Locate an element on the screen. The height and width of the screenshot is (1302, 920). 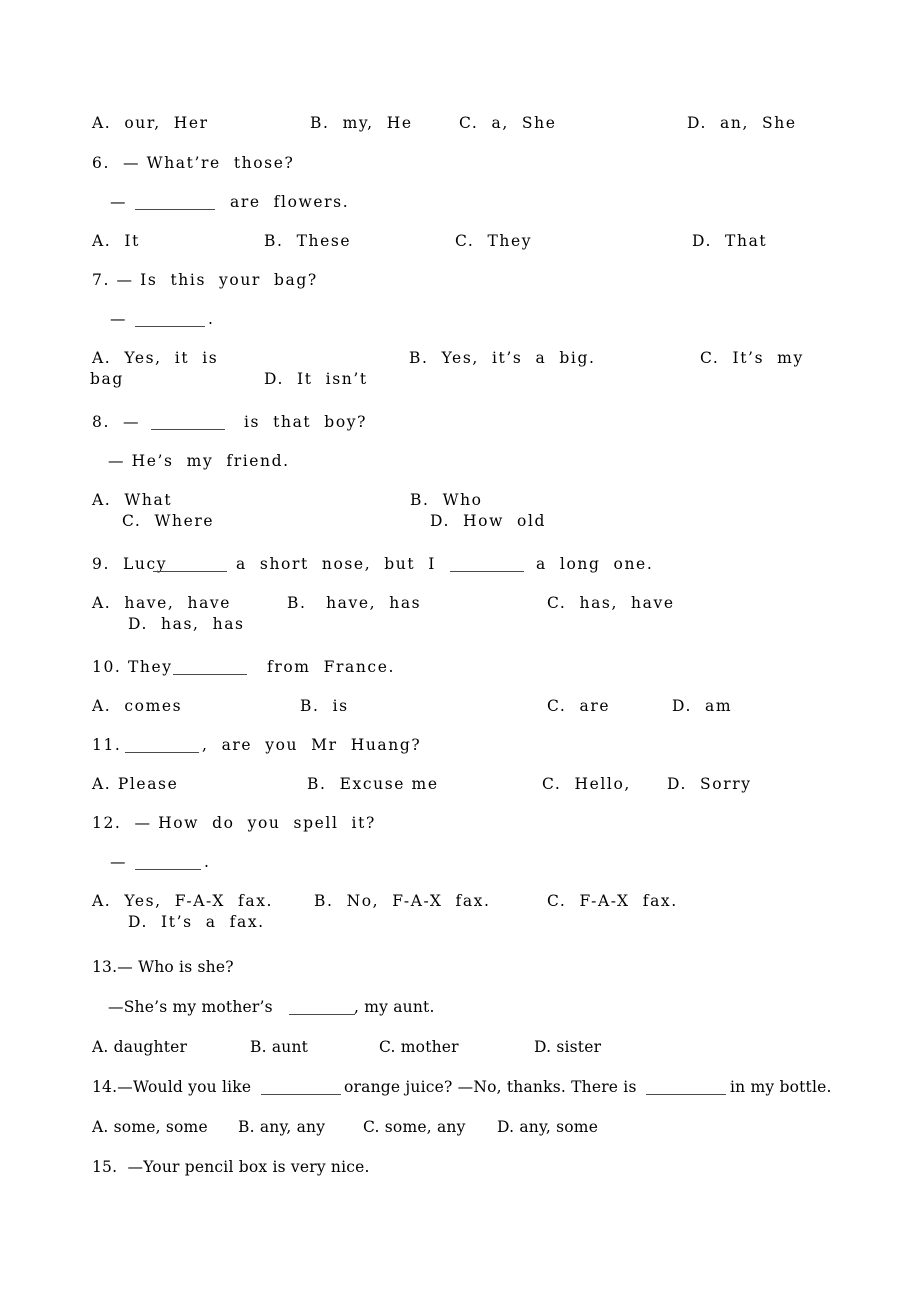
q6-option-d: D. That is located at coordinates (729, 241).